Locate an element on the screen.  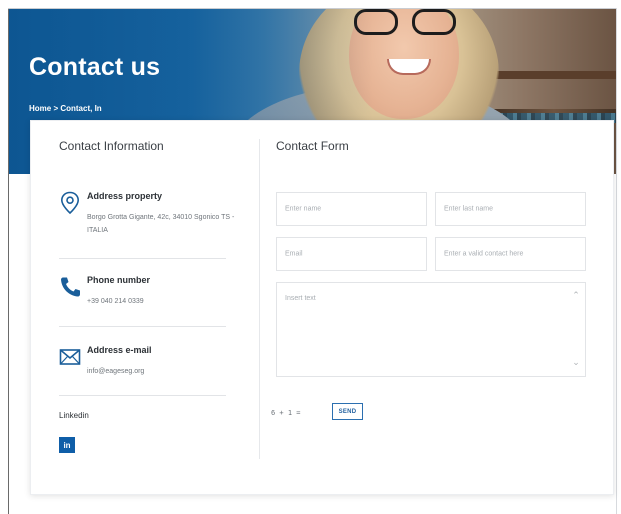
email-text: info@eageseg.org is located at coordinates (162, 371).